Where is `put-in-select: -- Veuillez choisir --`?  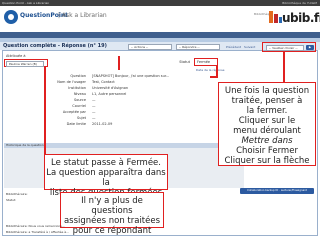 put-in-select: -- Veuillez choisir -- is located at coordinates (285, 48).